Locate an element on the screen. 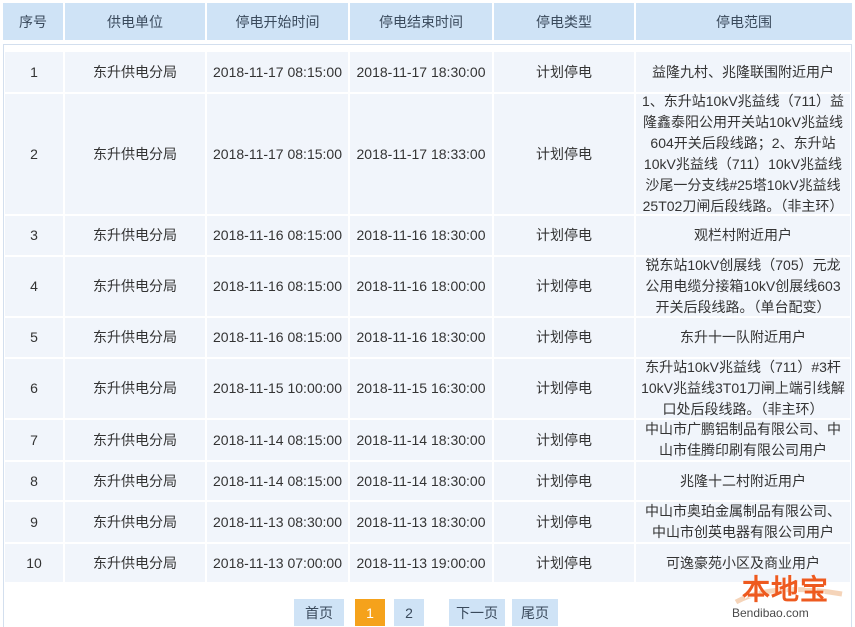 The height and width of the screenshot is (627, 855). first-page-button: 首页 is located at coordinates (319, 612).